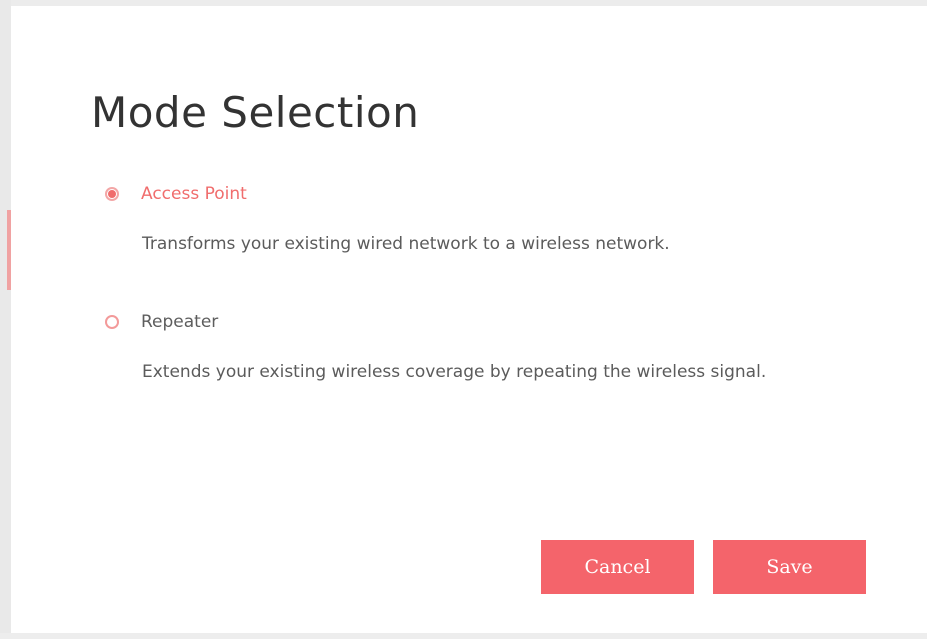 The width and height of the screenshot is (927, 639). Describe the element at coordinates (194, 194) in the screenshot. I see `option-access-point-label: Access Point` at that location.